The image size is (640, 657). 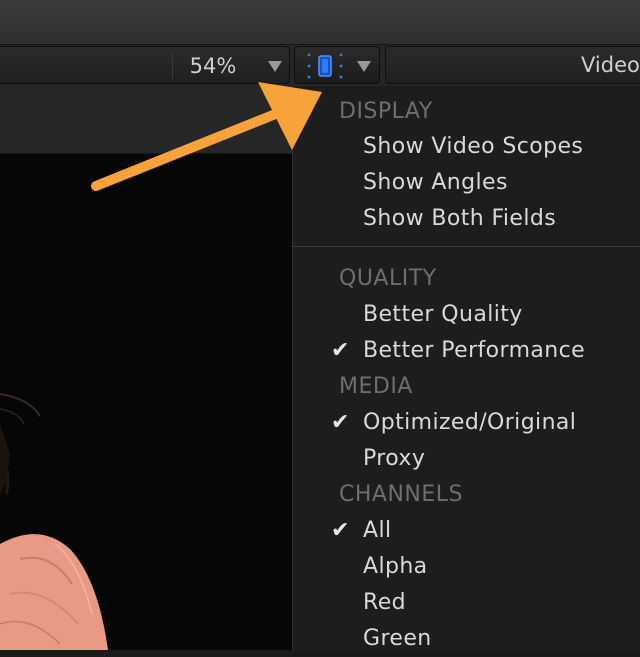 I want to click on menu-item-red: Red, so click(x=466, y=603).